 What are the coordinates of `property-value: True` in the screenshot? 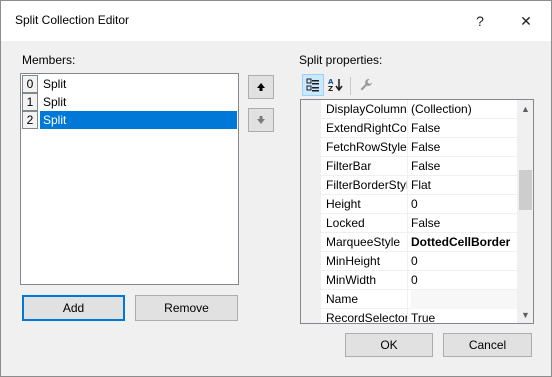 It's located at (464, 316).